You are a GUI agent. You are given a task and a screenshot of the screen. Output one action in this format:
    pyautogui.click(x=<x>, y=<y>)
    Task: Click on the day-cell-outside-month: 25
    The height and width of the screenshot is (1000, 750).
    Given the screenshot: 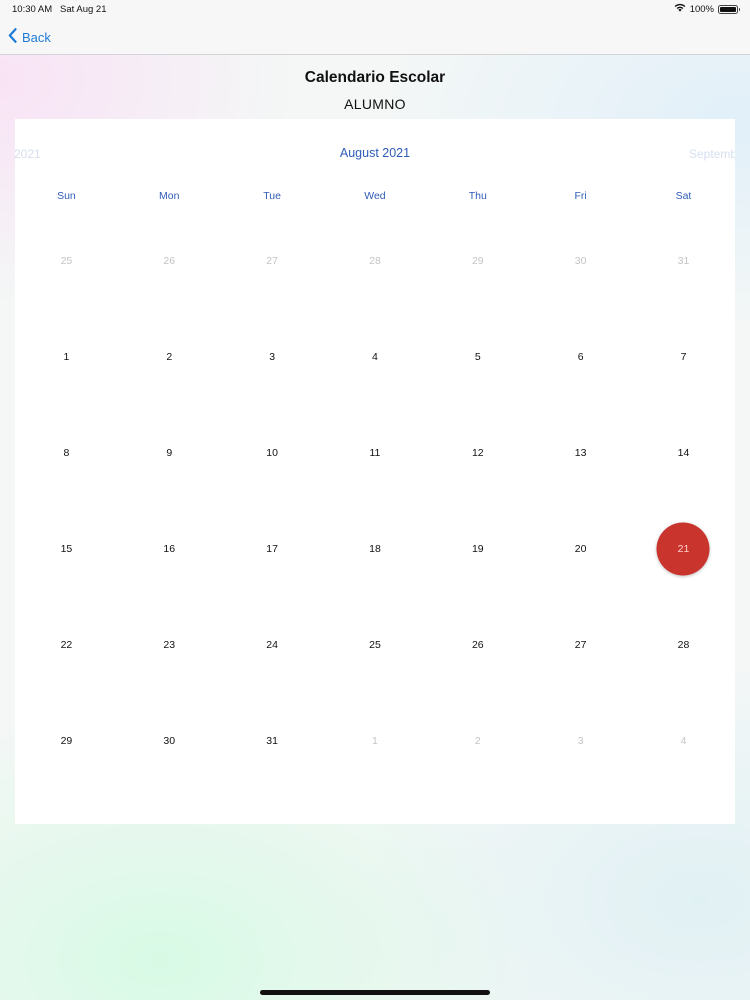 What is the action you would take?
    pyautogui.click(x=66, y=261)
    